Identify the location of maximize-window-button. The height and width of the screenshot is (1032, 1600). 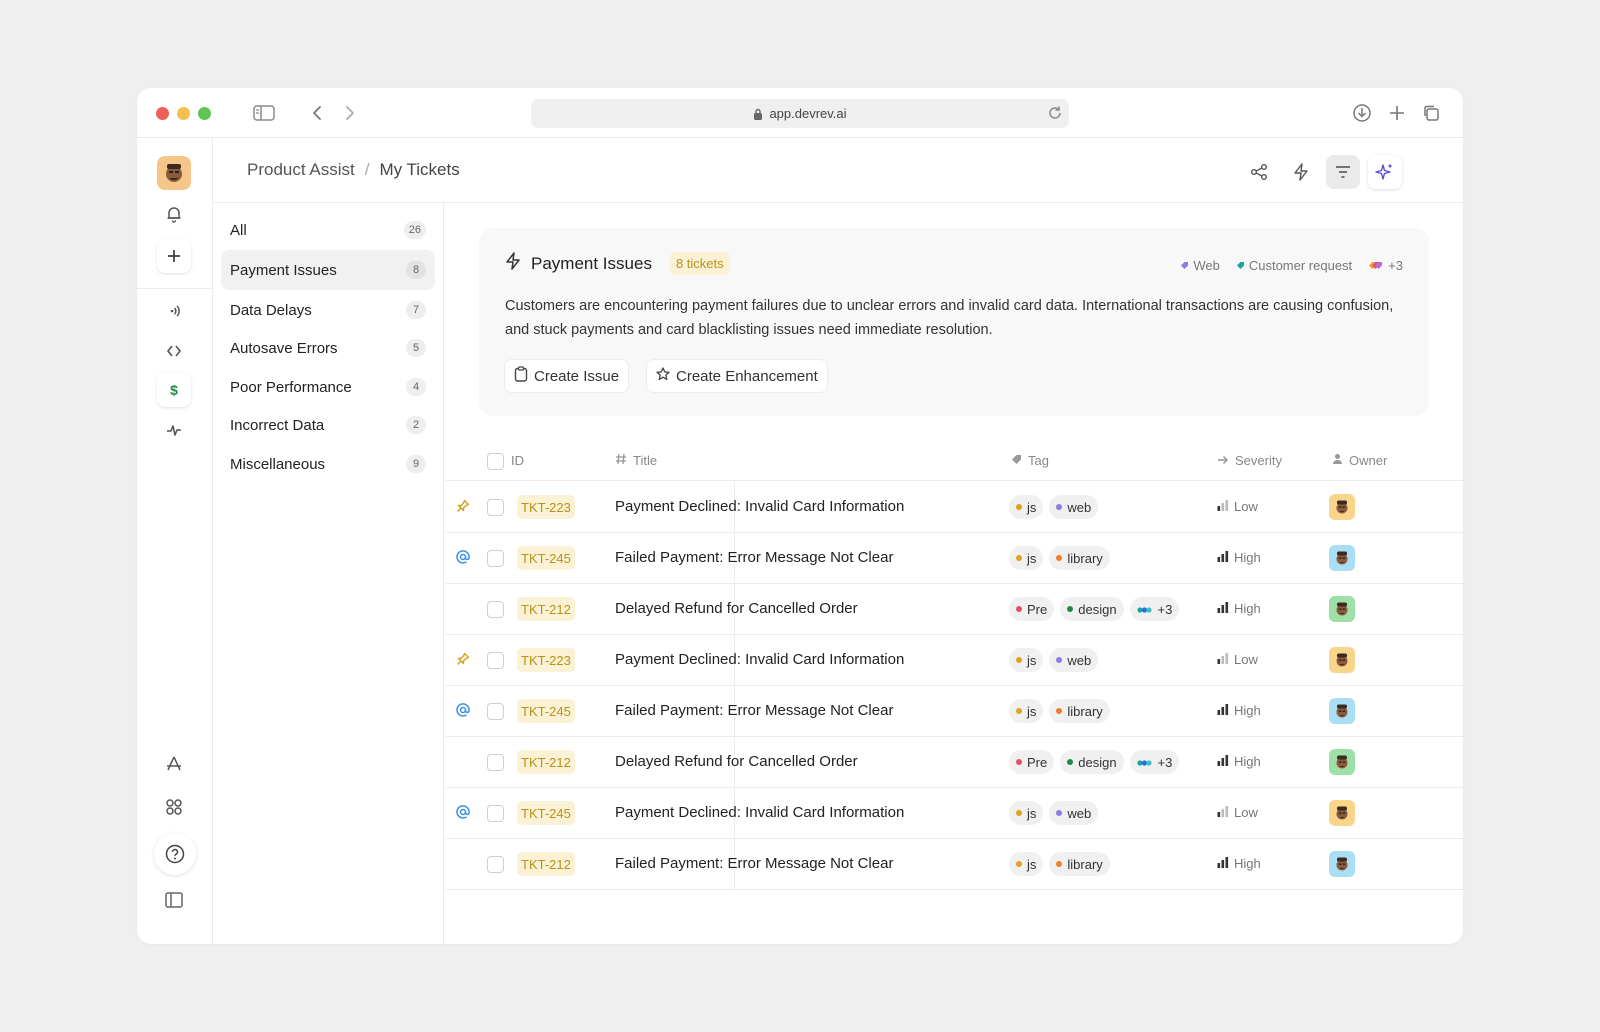
(204, 113).